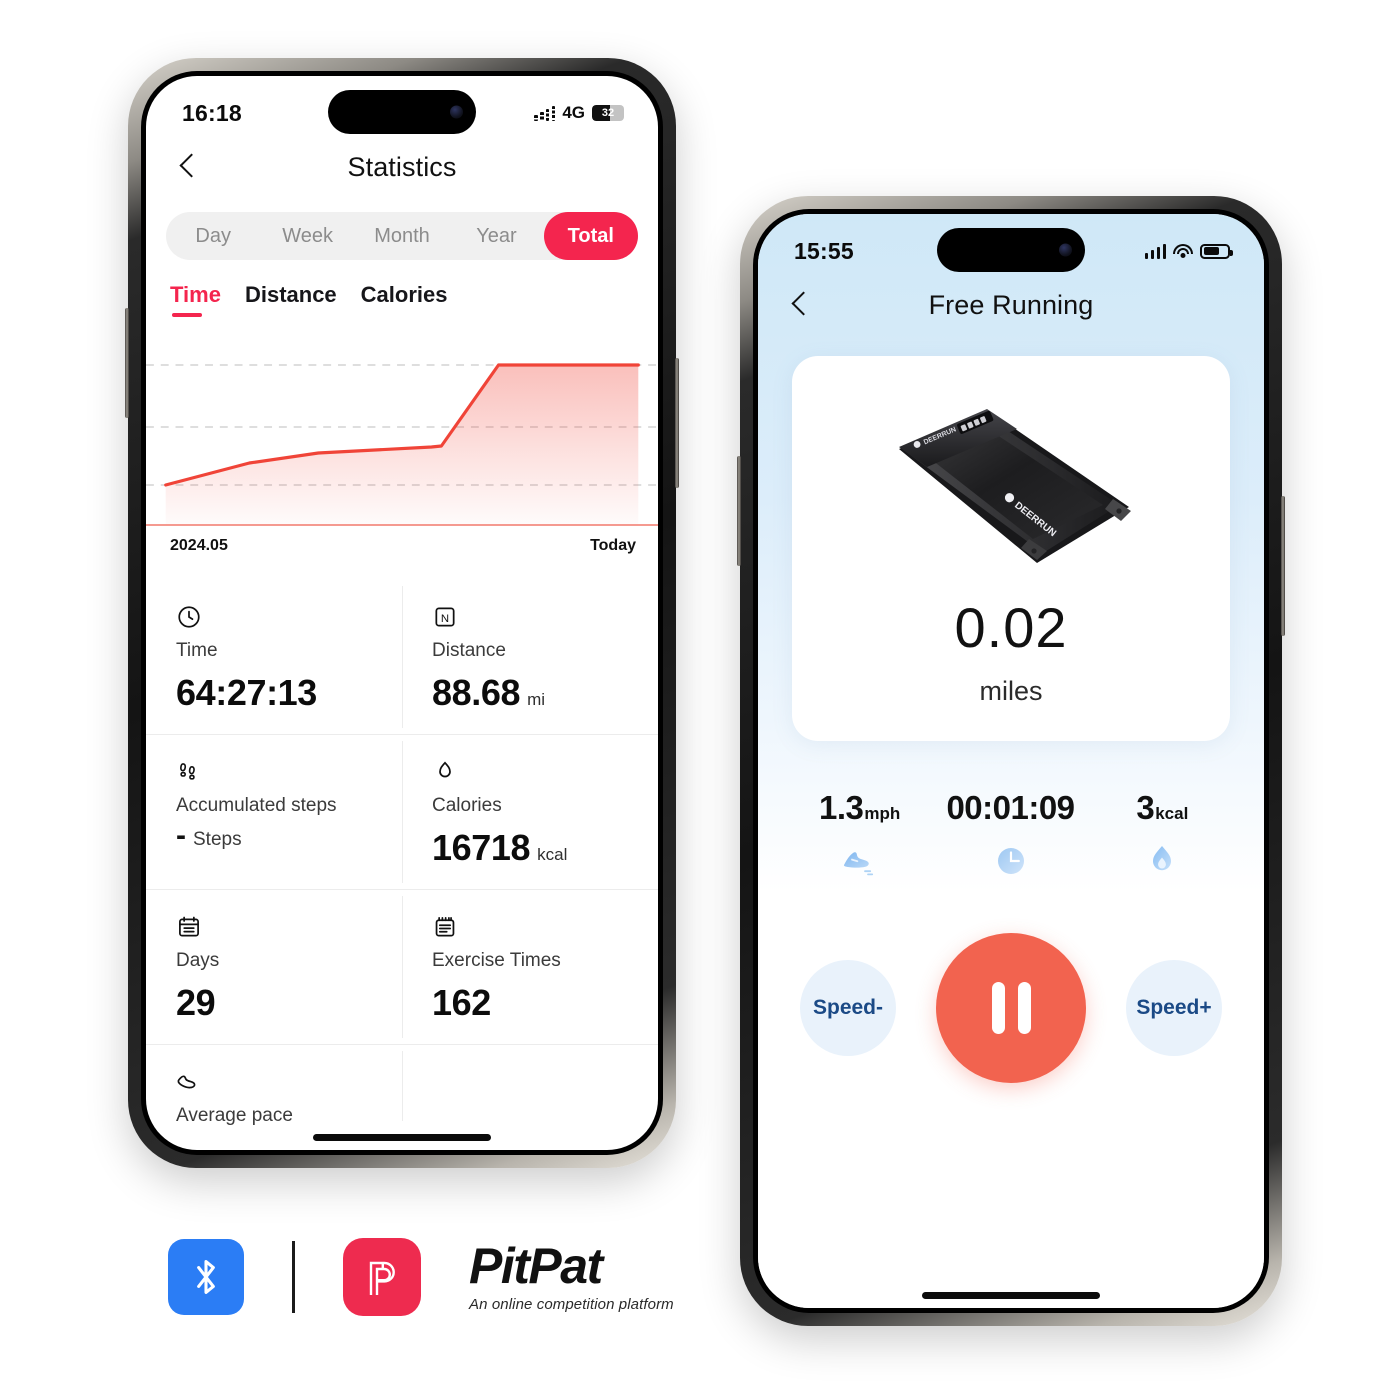 Image resolution: width=1400 pixels, height=1400 pixels. I want to click on pause-button, so click(1011, 1008).